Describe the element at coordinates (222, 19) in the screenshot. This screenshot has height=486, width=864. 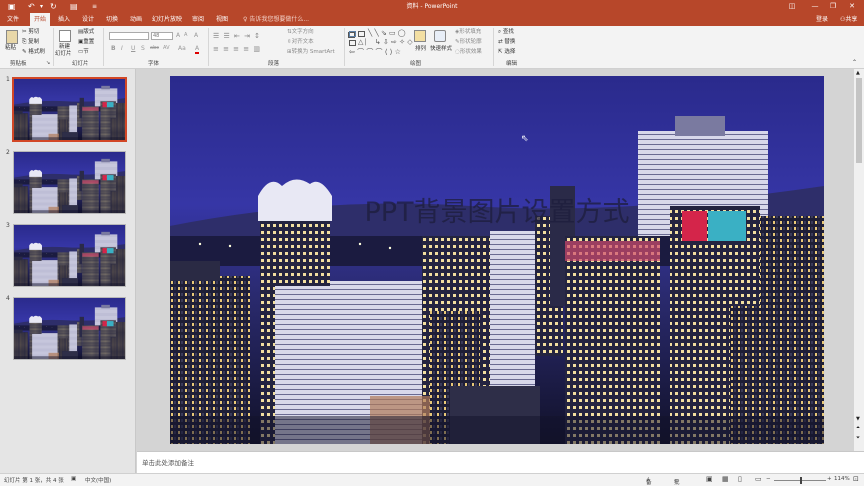
I see `tab-view: 视图` at that location.